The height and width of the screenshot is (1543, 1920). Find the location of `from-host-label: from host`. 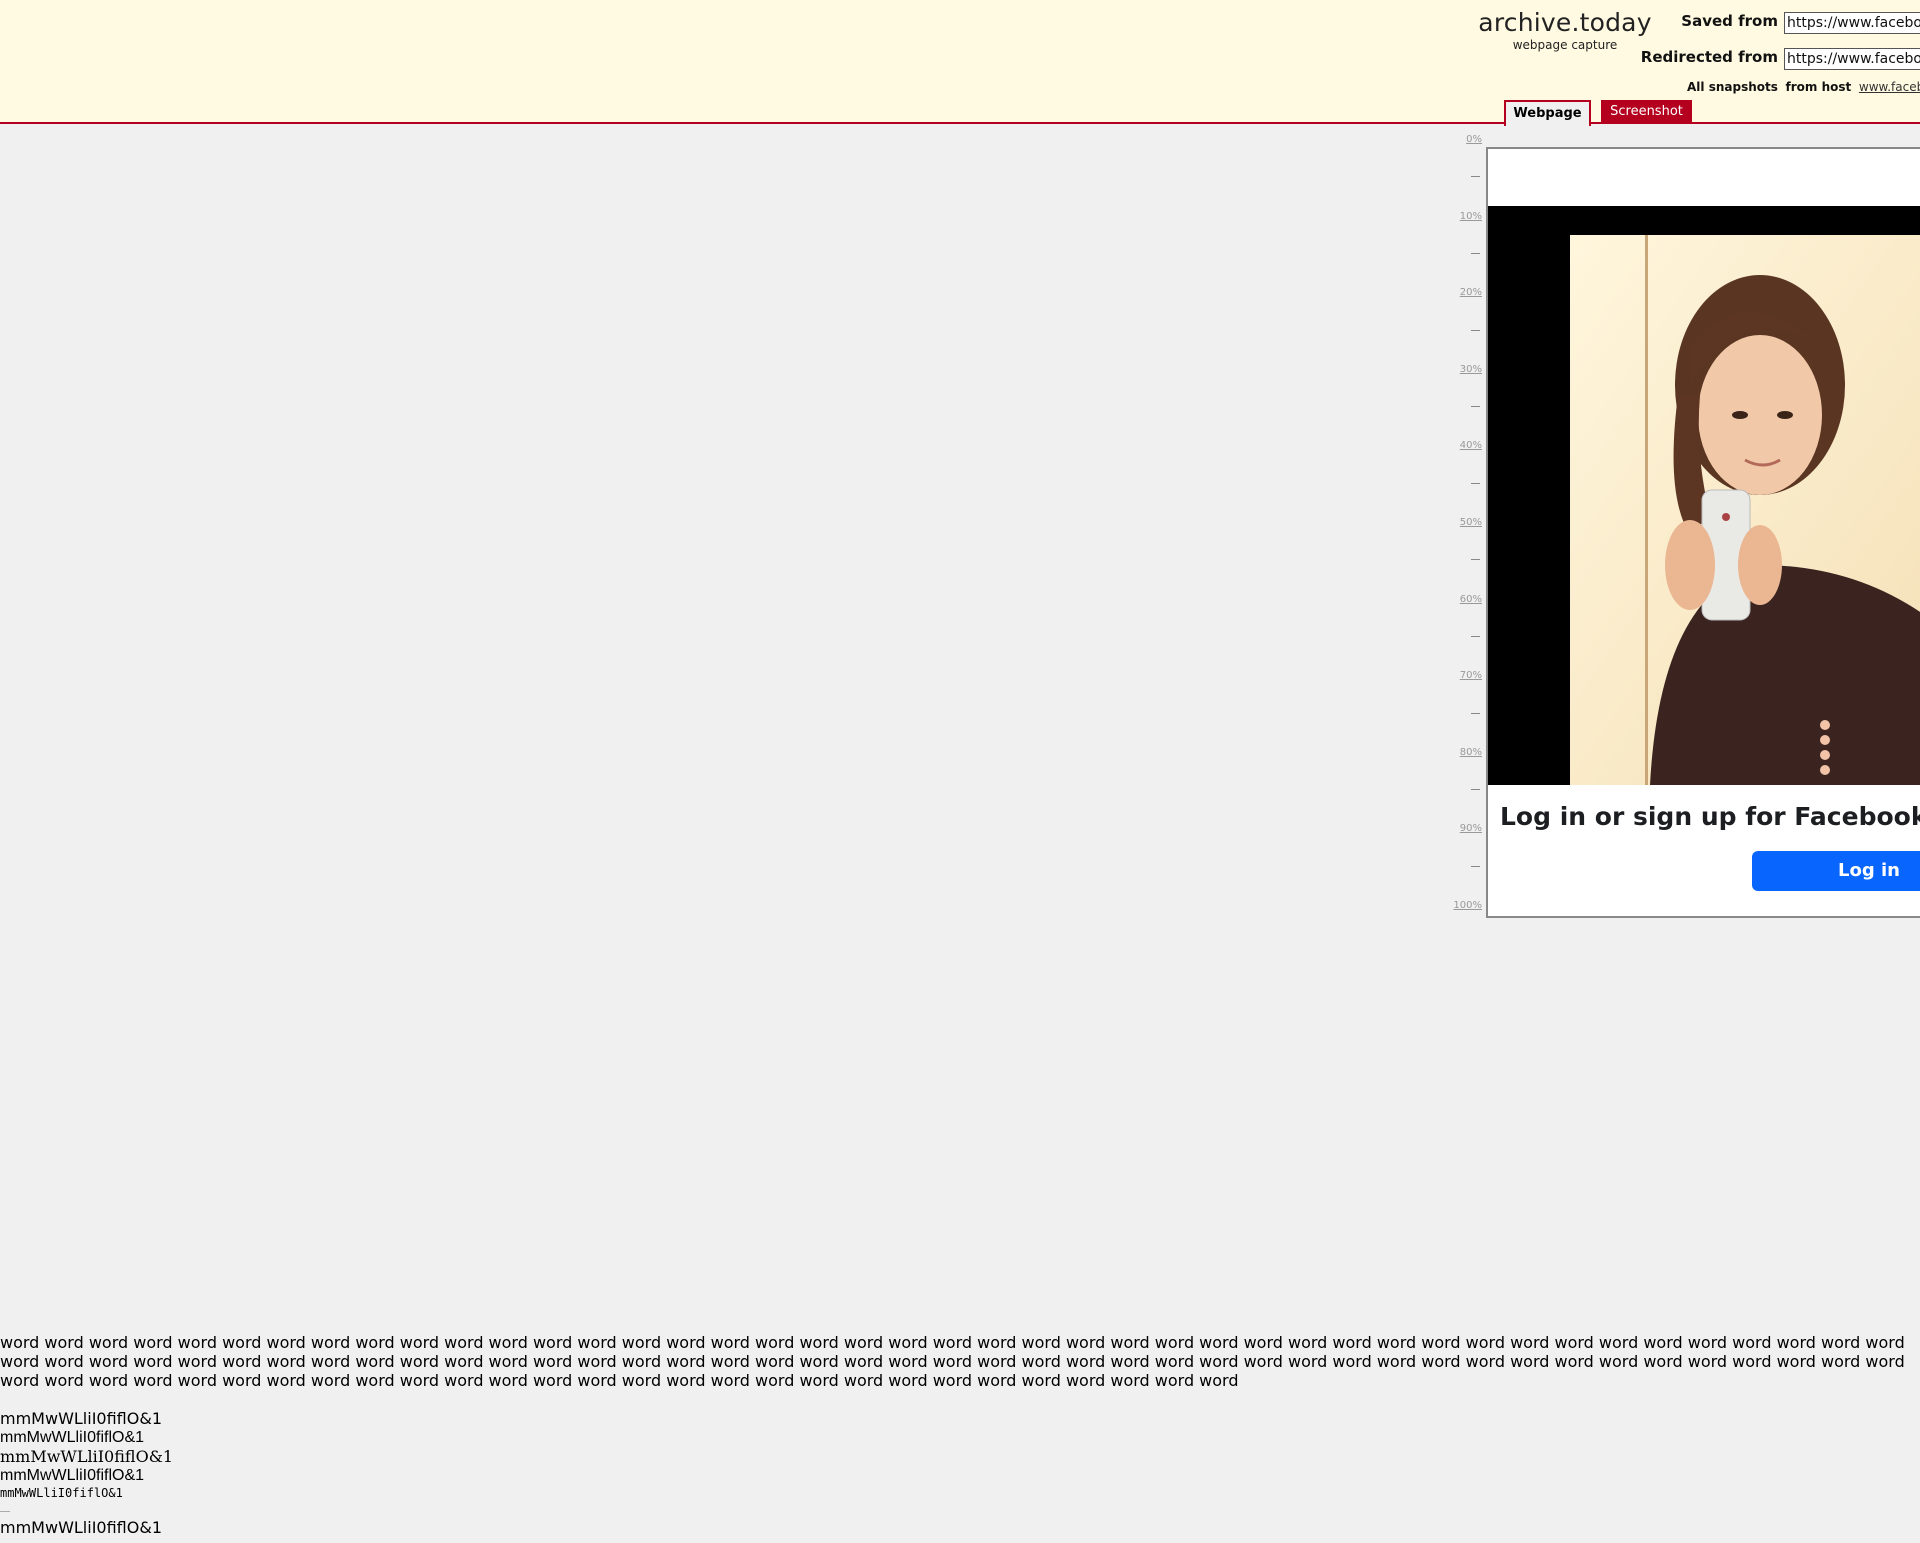

from-host-label: from host is located at coordinates (1818, 87).